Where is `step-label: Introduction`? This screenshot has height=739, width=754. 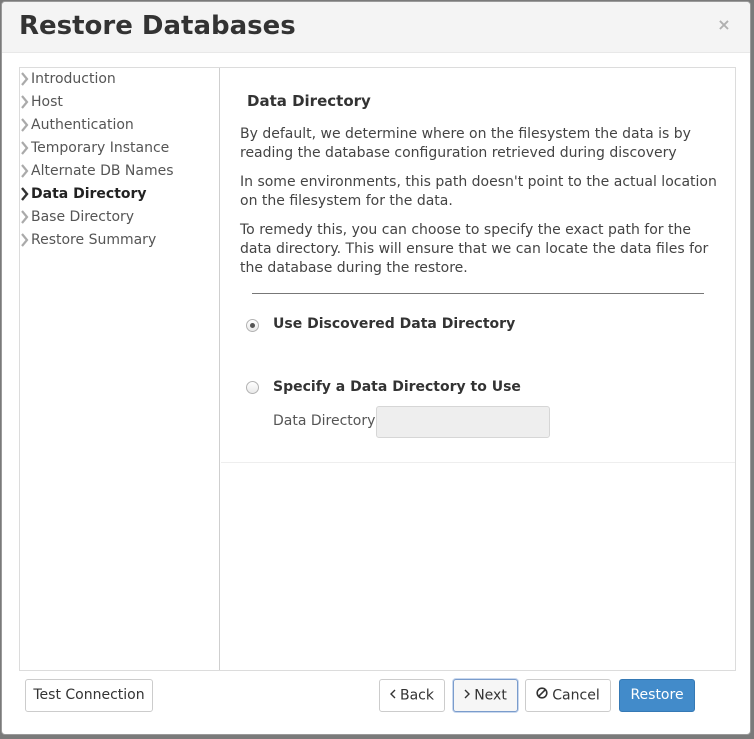 step-label: Introduction is located at coordinates (73, 79).